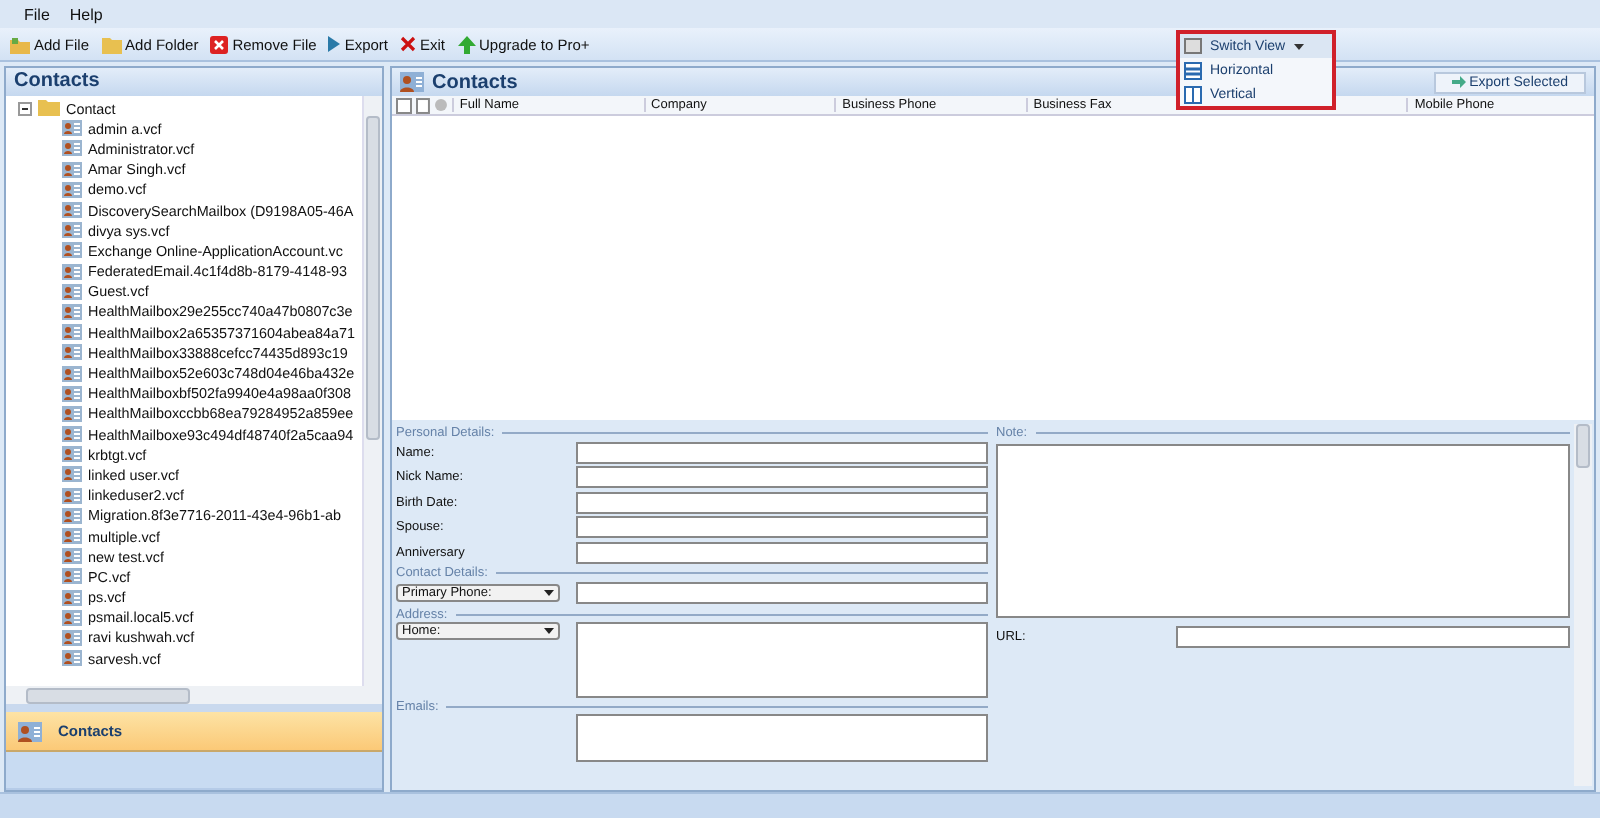  What do you see at coordinates (440, 105) in the screenshot?
I see `attachment-icon` at bounding box center [440, 105].